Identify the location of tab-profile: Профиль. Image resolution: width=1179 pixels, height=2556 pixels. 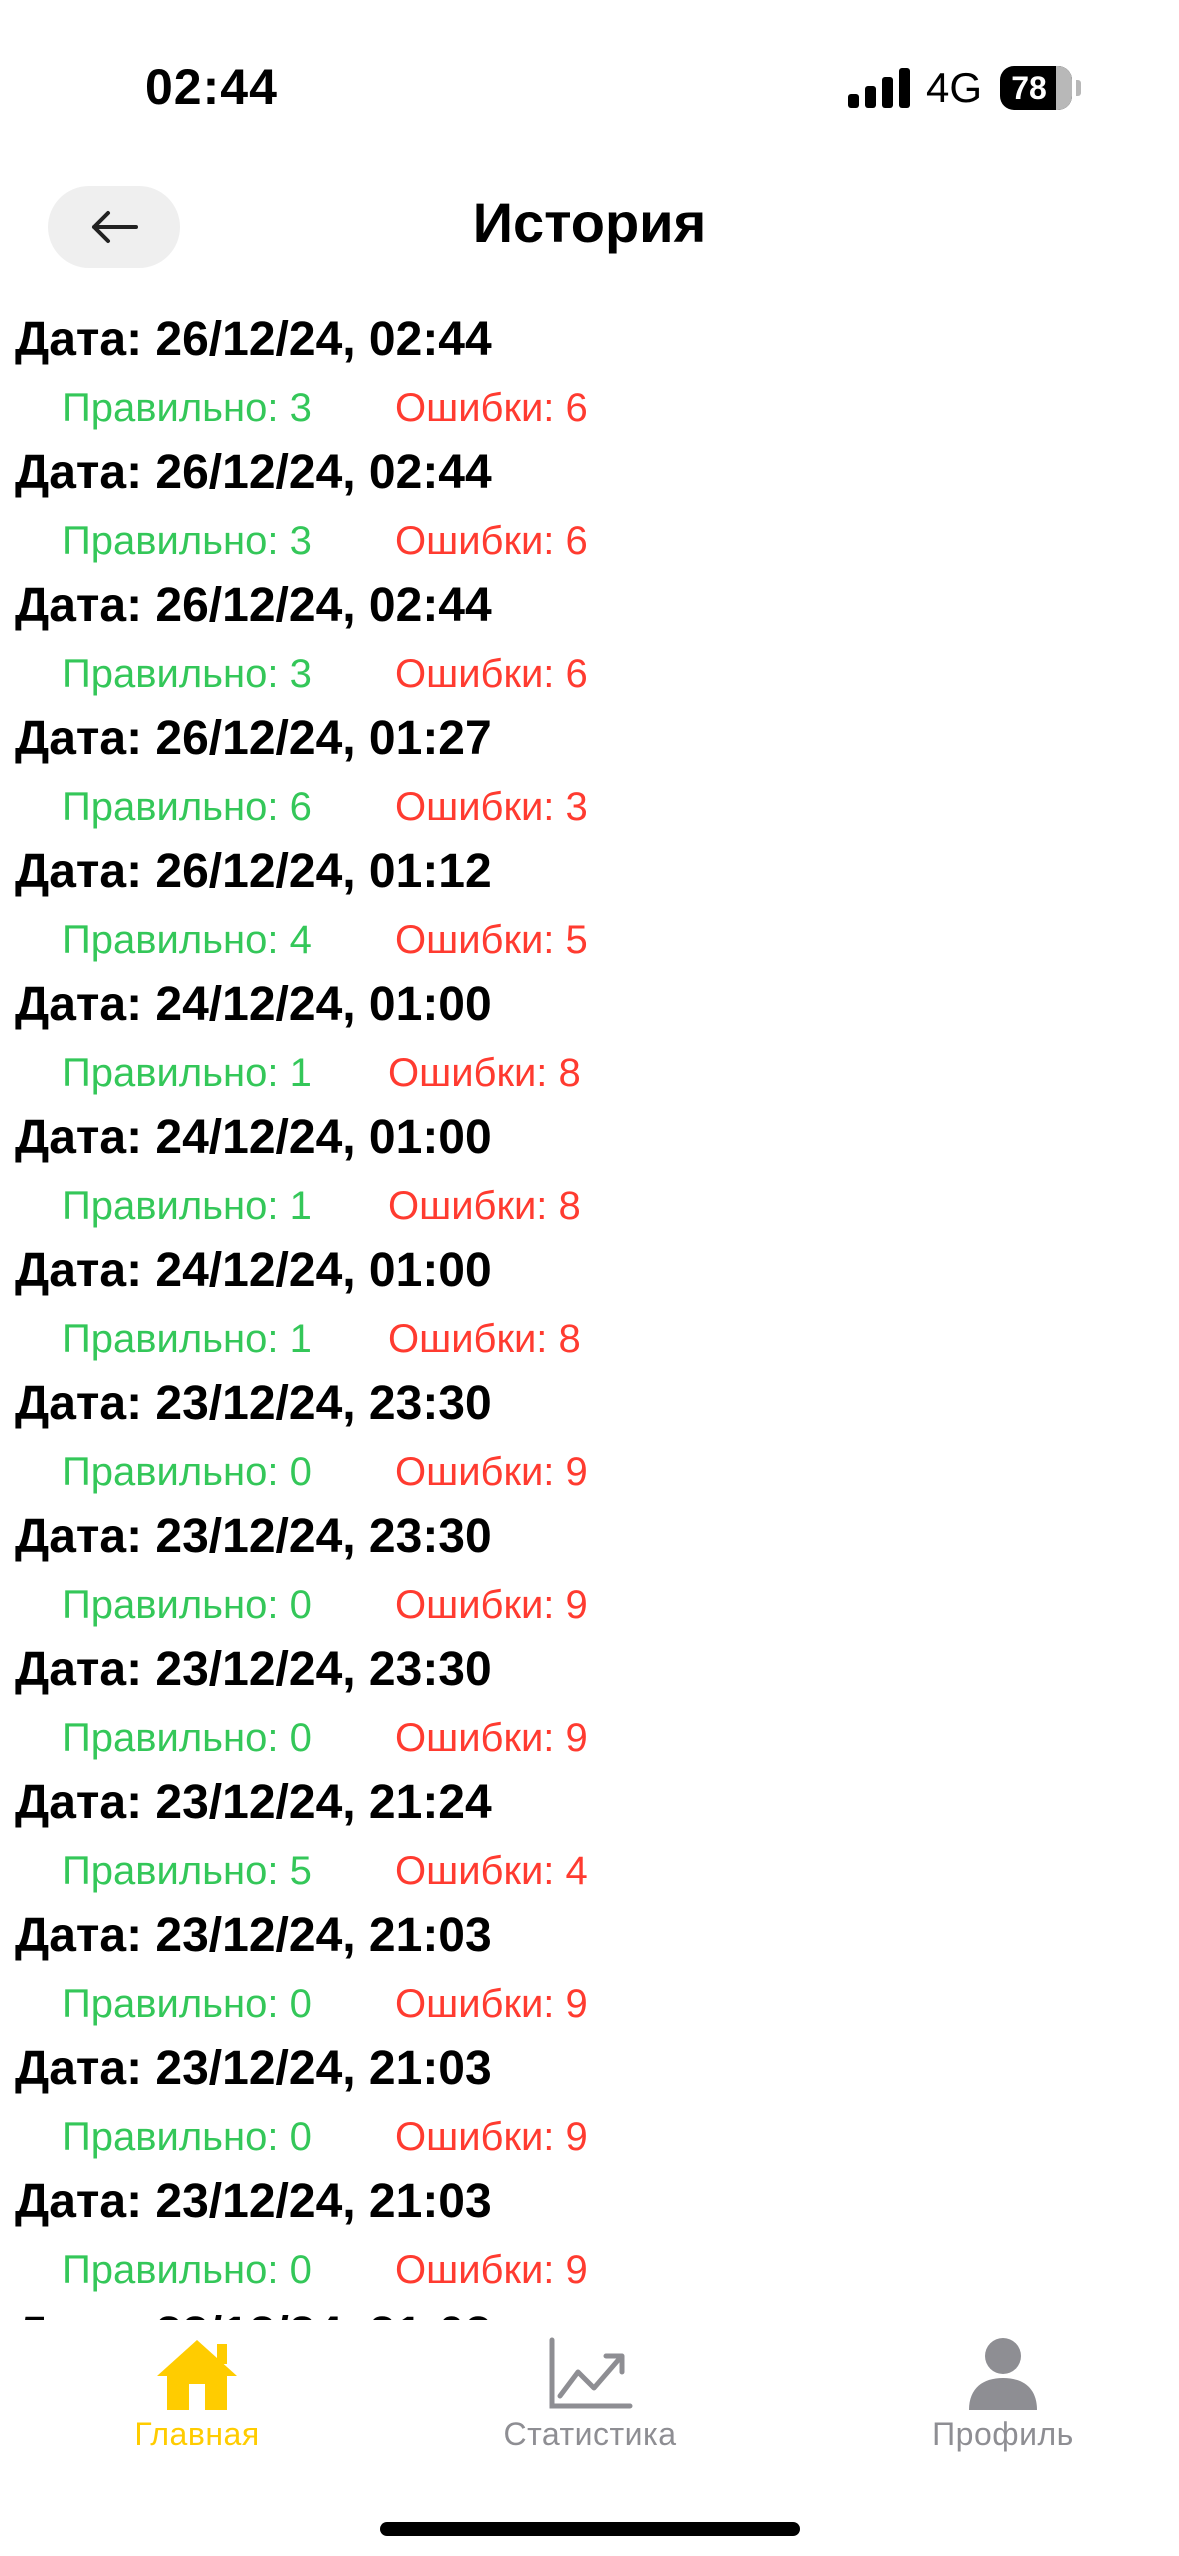
(1003, 2411).